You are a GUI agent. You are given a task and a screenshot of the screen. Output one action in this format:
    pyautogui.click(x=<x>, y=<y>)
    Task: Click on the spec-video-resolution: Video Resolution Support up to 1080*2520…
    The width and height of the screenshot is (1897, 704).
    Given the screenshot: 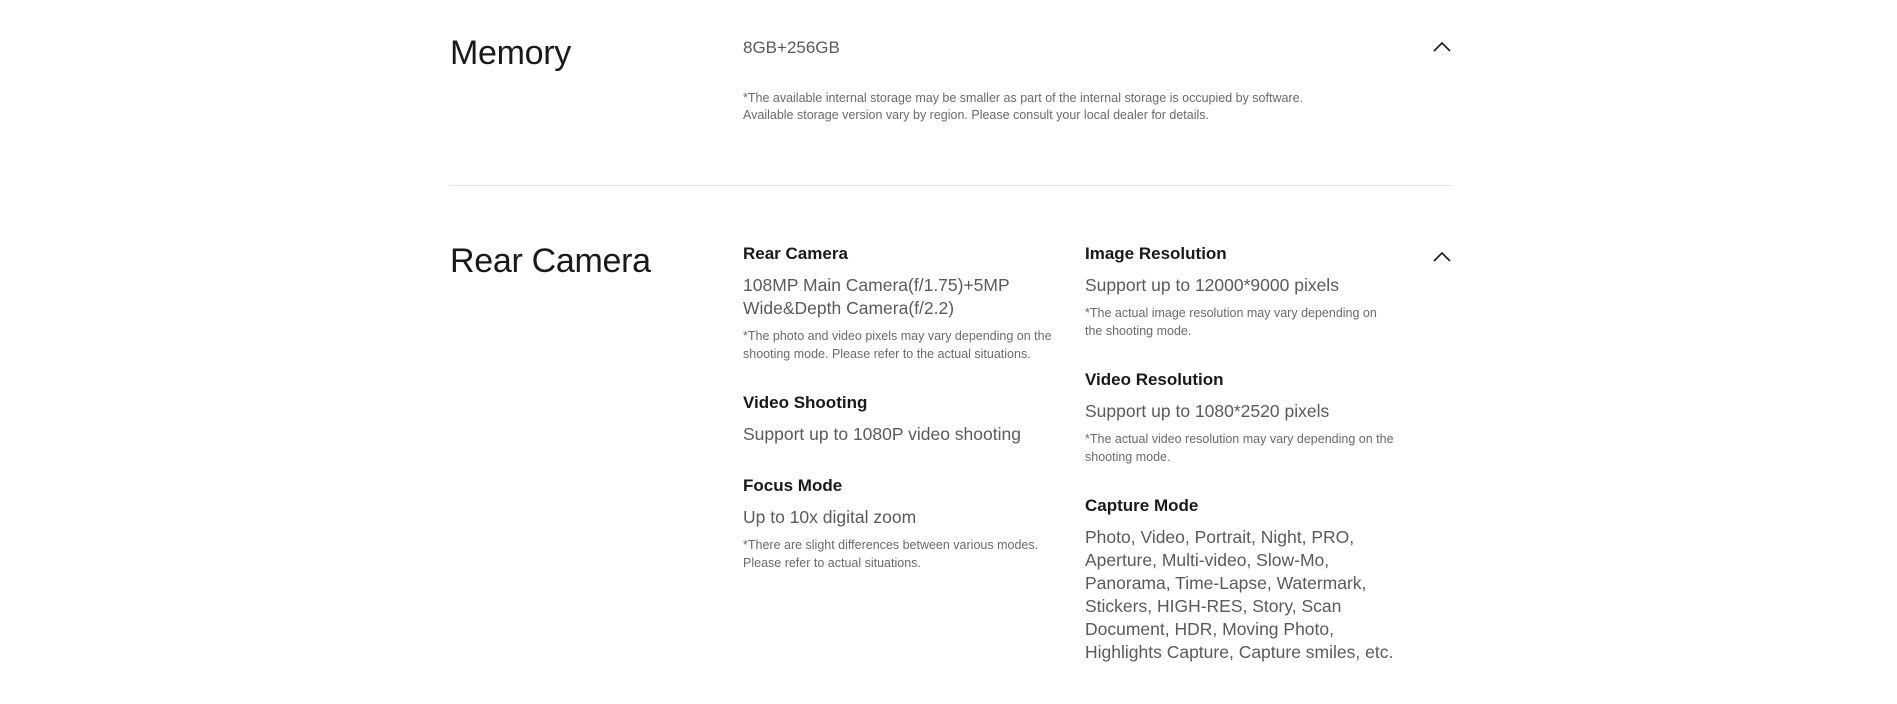 What is the action you would take?
    pyautogui.click(x=1240, y=418)
    